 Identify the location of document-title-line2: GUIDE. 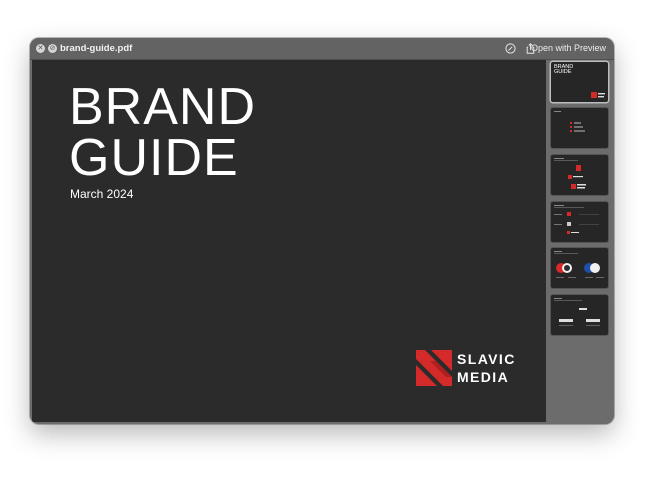
(154, 158).